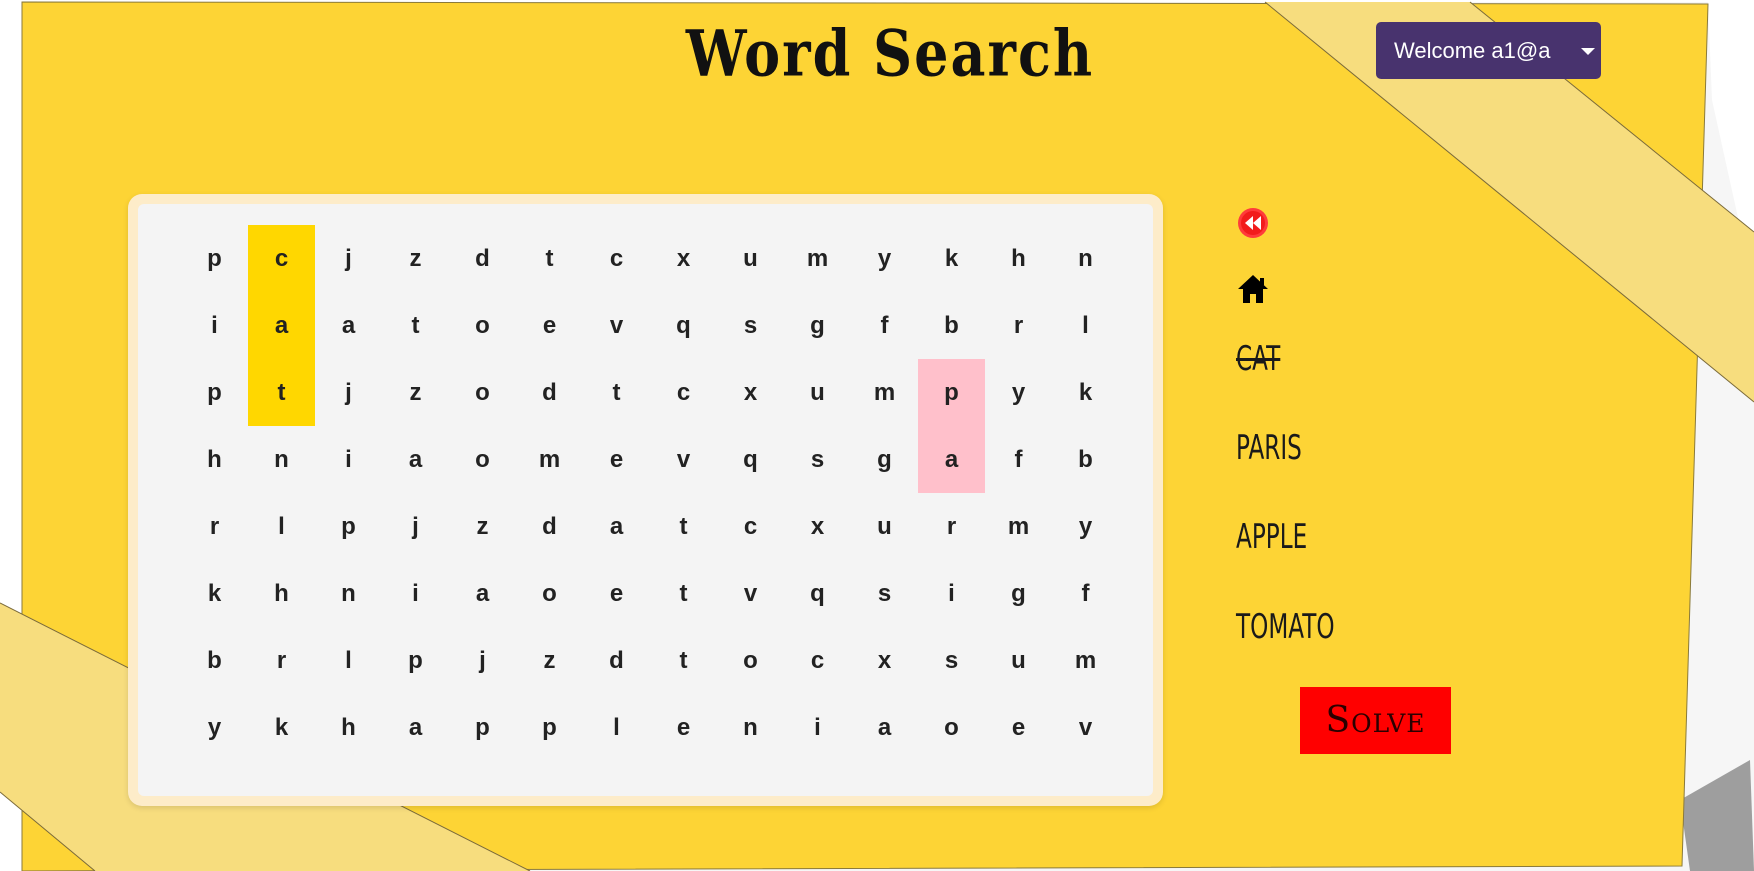  What do you see at coordinates (1253, 289) in the screenshot?
I see `home-button` at bounding box center [1253, 289].